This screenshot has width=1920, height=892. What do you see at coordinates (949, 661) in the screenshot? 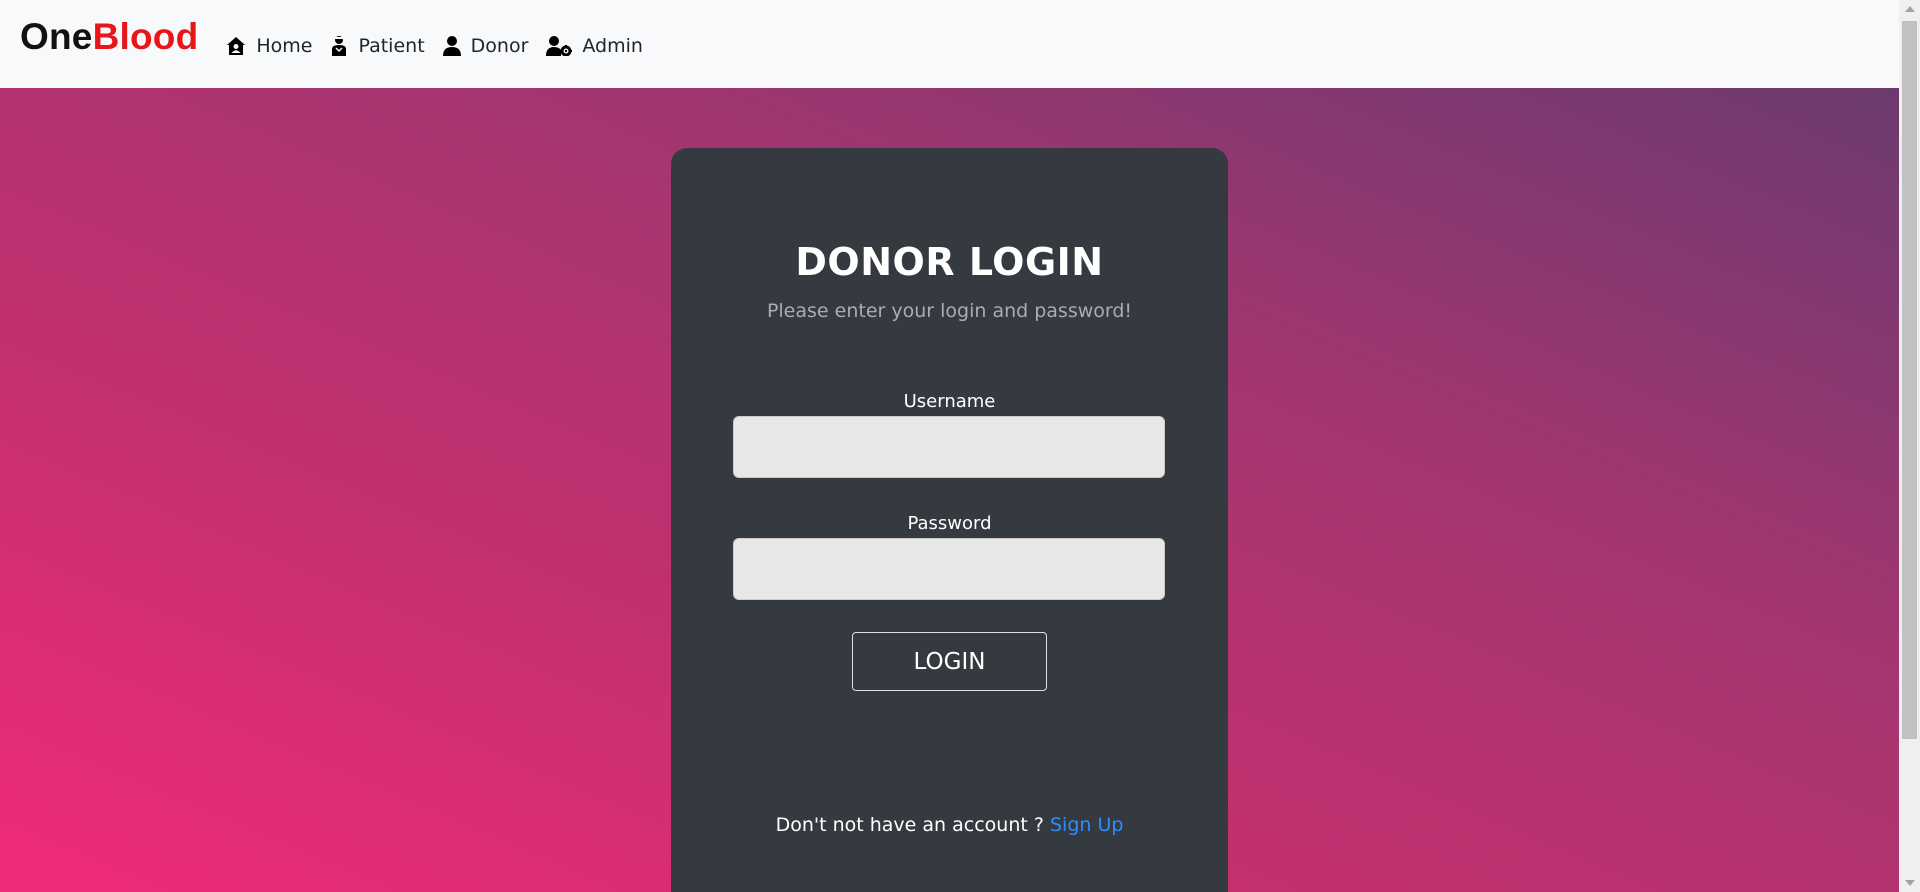
I see `login-button: LOGIN` at bounding box center [949, 661].